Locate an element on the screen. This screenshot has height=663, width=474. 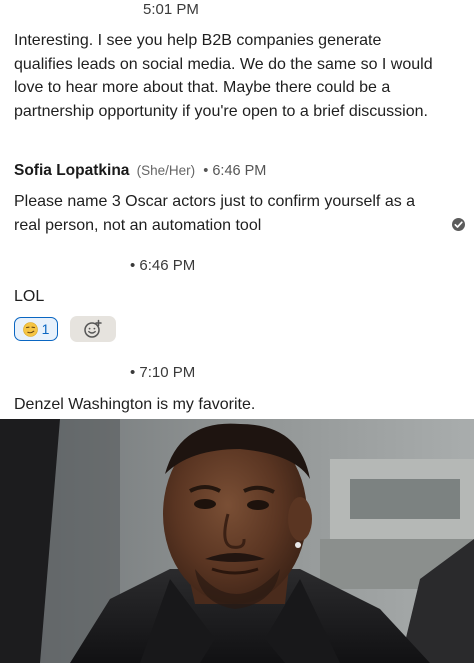
sender-name: Sofia Lopatkina is located at coordinates (71, 170).